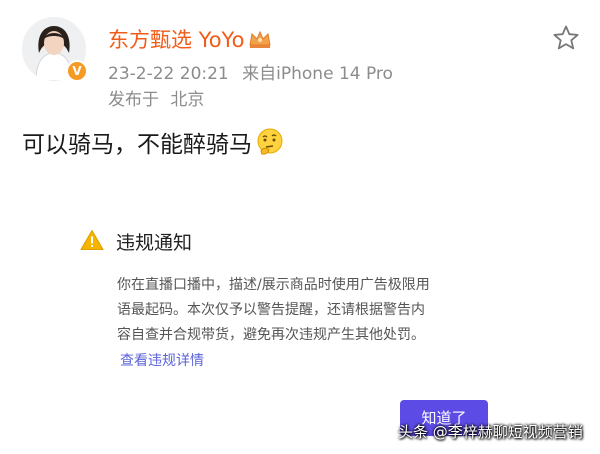 The width and height of the screenshot is (600, 454). I want to click on notice-title: 违规通知, so click(154, 243).